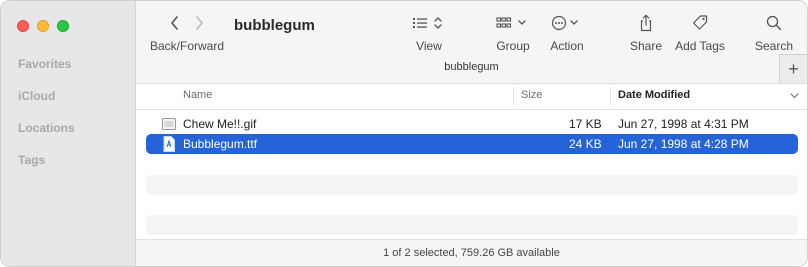 This screenshot has width=808, height=267. I want to click on column-header-date-modified: Date Modified, so click(654, 95).